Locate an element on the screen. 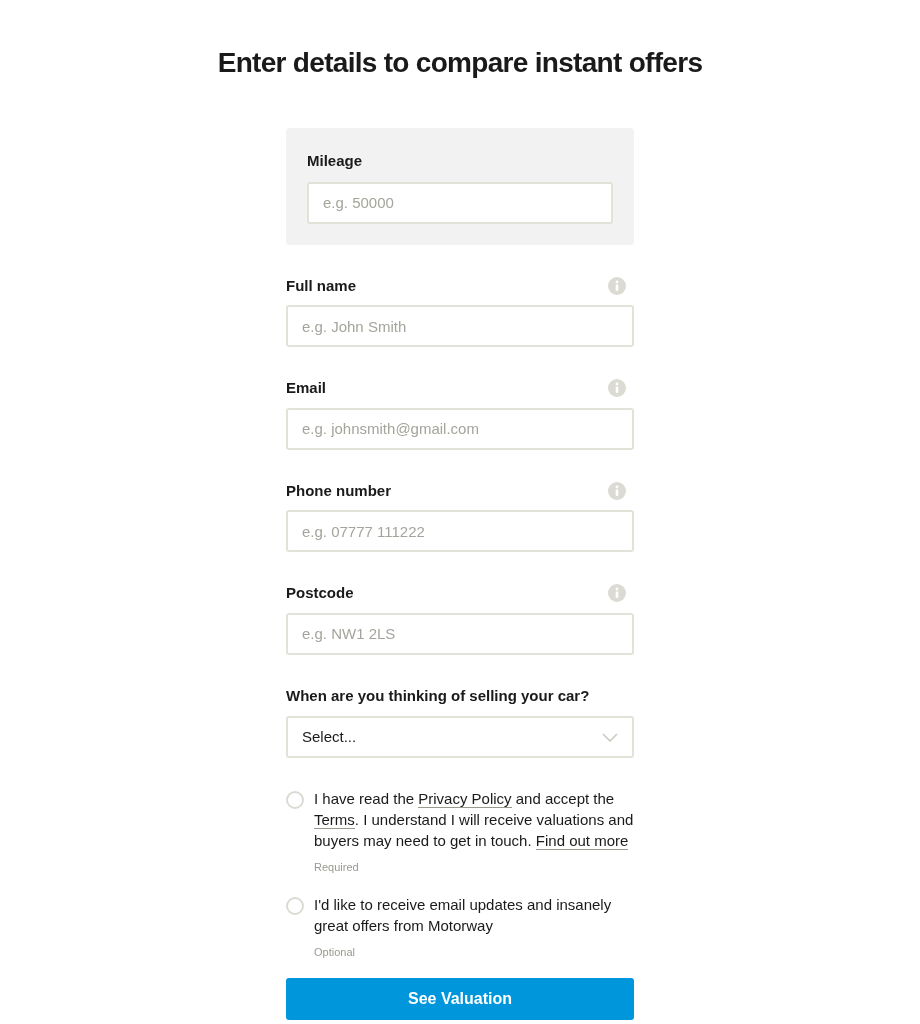  field-label: Full name is located at coordinates (321, 285).